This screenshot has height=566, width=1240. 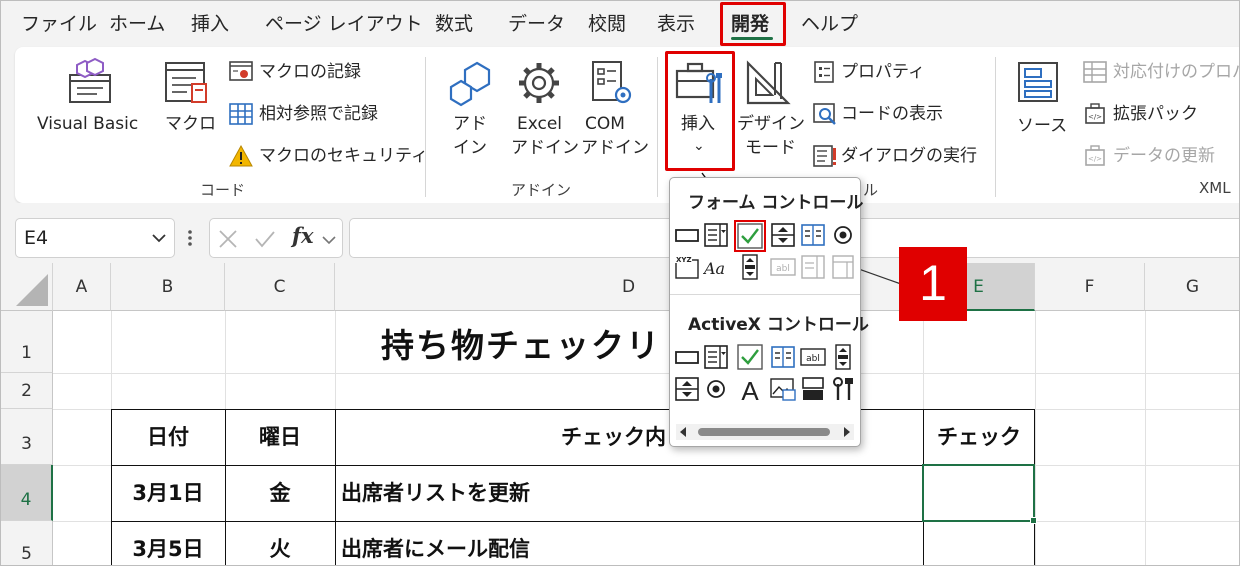 I want to click on activex-scroll-bar-icon, so click(x=843, y=357).